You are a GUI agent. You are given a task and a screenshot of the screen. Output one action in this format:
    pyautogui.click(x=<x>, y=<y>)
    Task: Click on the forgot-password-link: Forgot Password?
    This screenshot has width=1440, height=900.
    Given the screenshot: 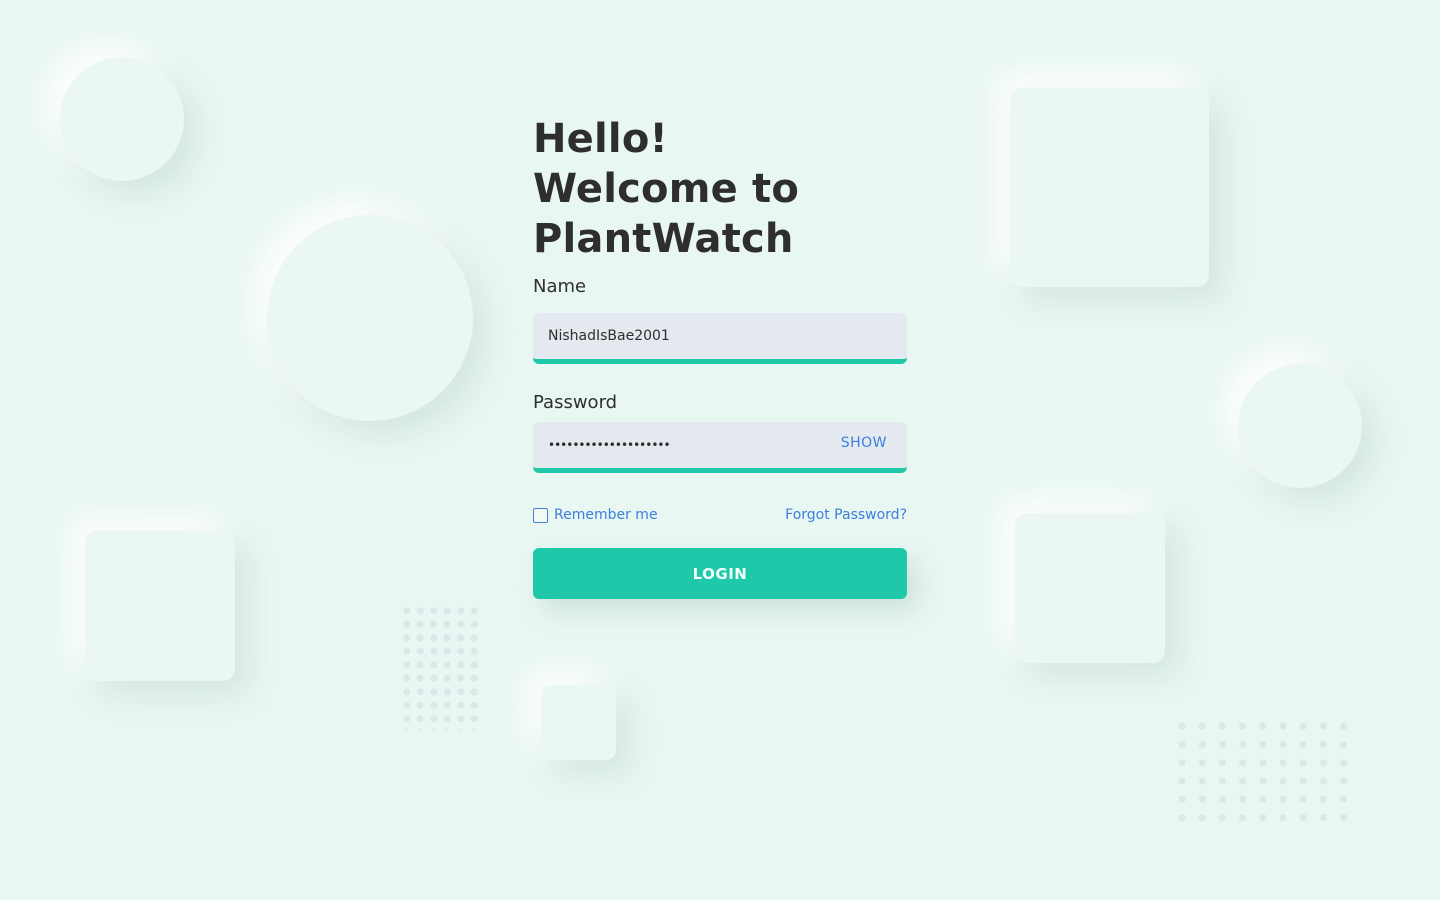 What is the action you would take?
    pyautogui.click(x=846, y=515)
    